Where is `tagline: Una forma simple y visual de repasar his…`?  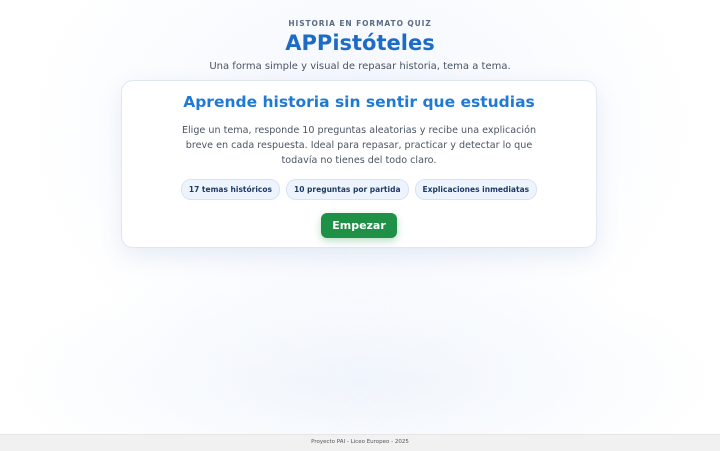
tagline: Una forma simple y visual de repasar his… is located at coordinates (360, 67).